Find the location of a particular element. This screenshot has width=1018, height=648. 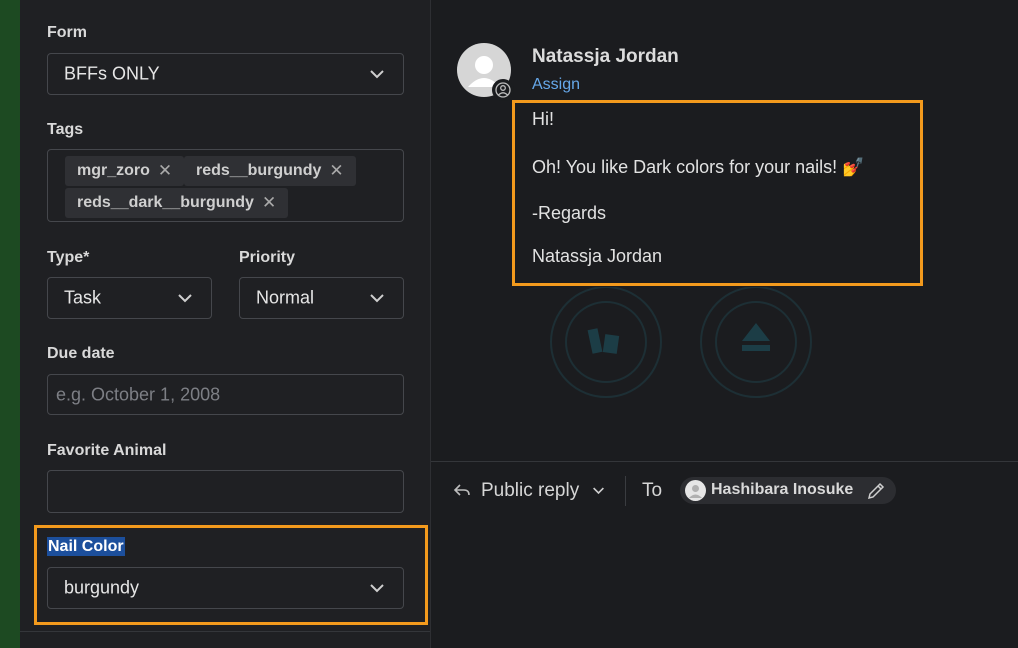

recipient-pill: Hashibara Inosuke is located at coordinates (788, 490).